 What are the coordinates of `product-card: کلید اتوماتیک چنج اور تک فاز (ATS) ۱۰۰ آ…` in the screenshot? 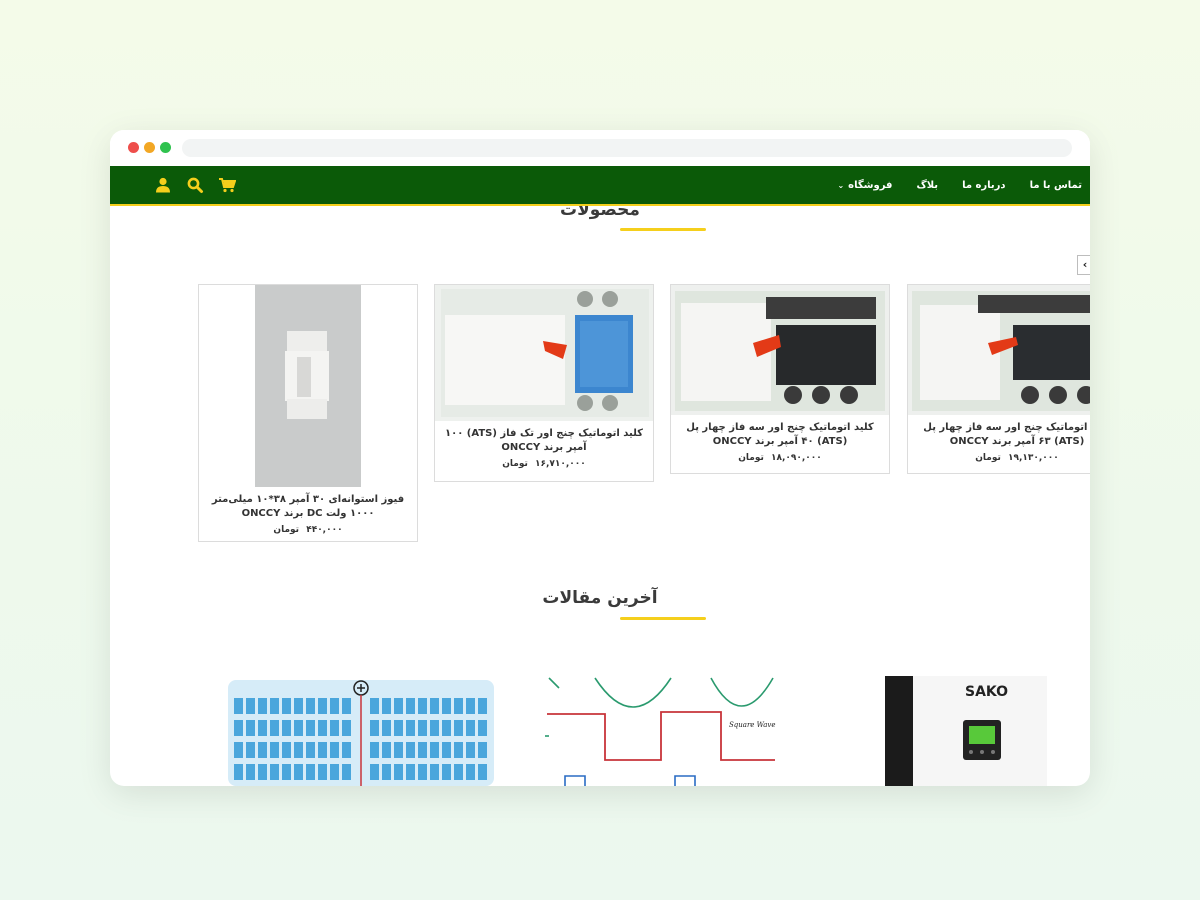 It's located at (544, 383).